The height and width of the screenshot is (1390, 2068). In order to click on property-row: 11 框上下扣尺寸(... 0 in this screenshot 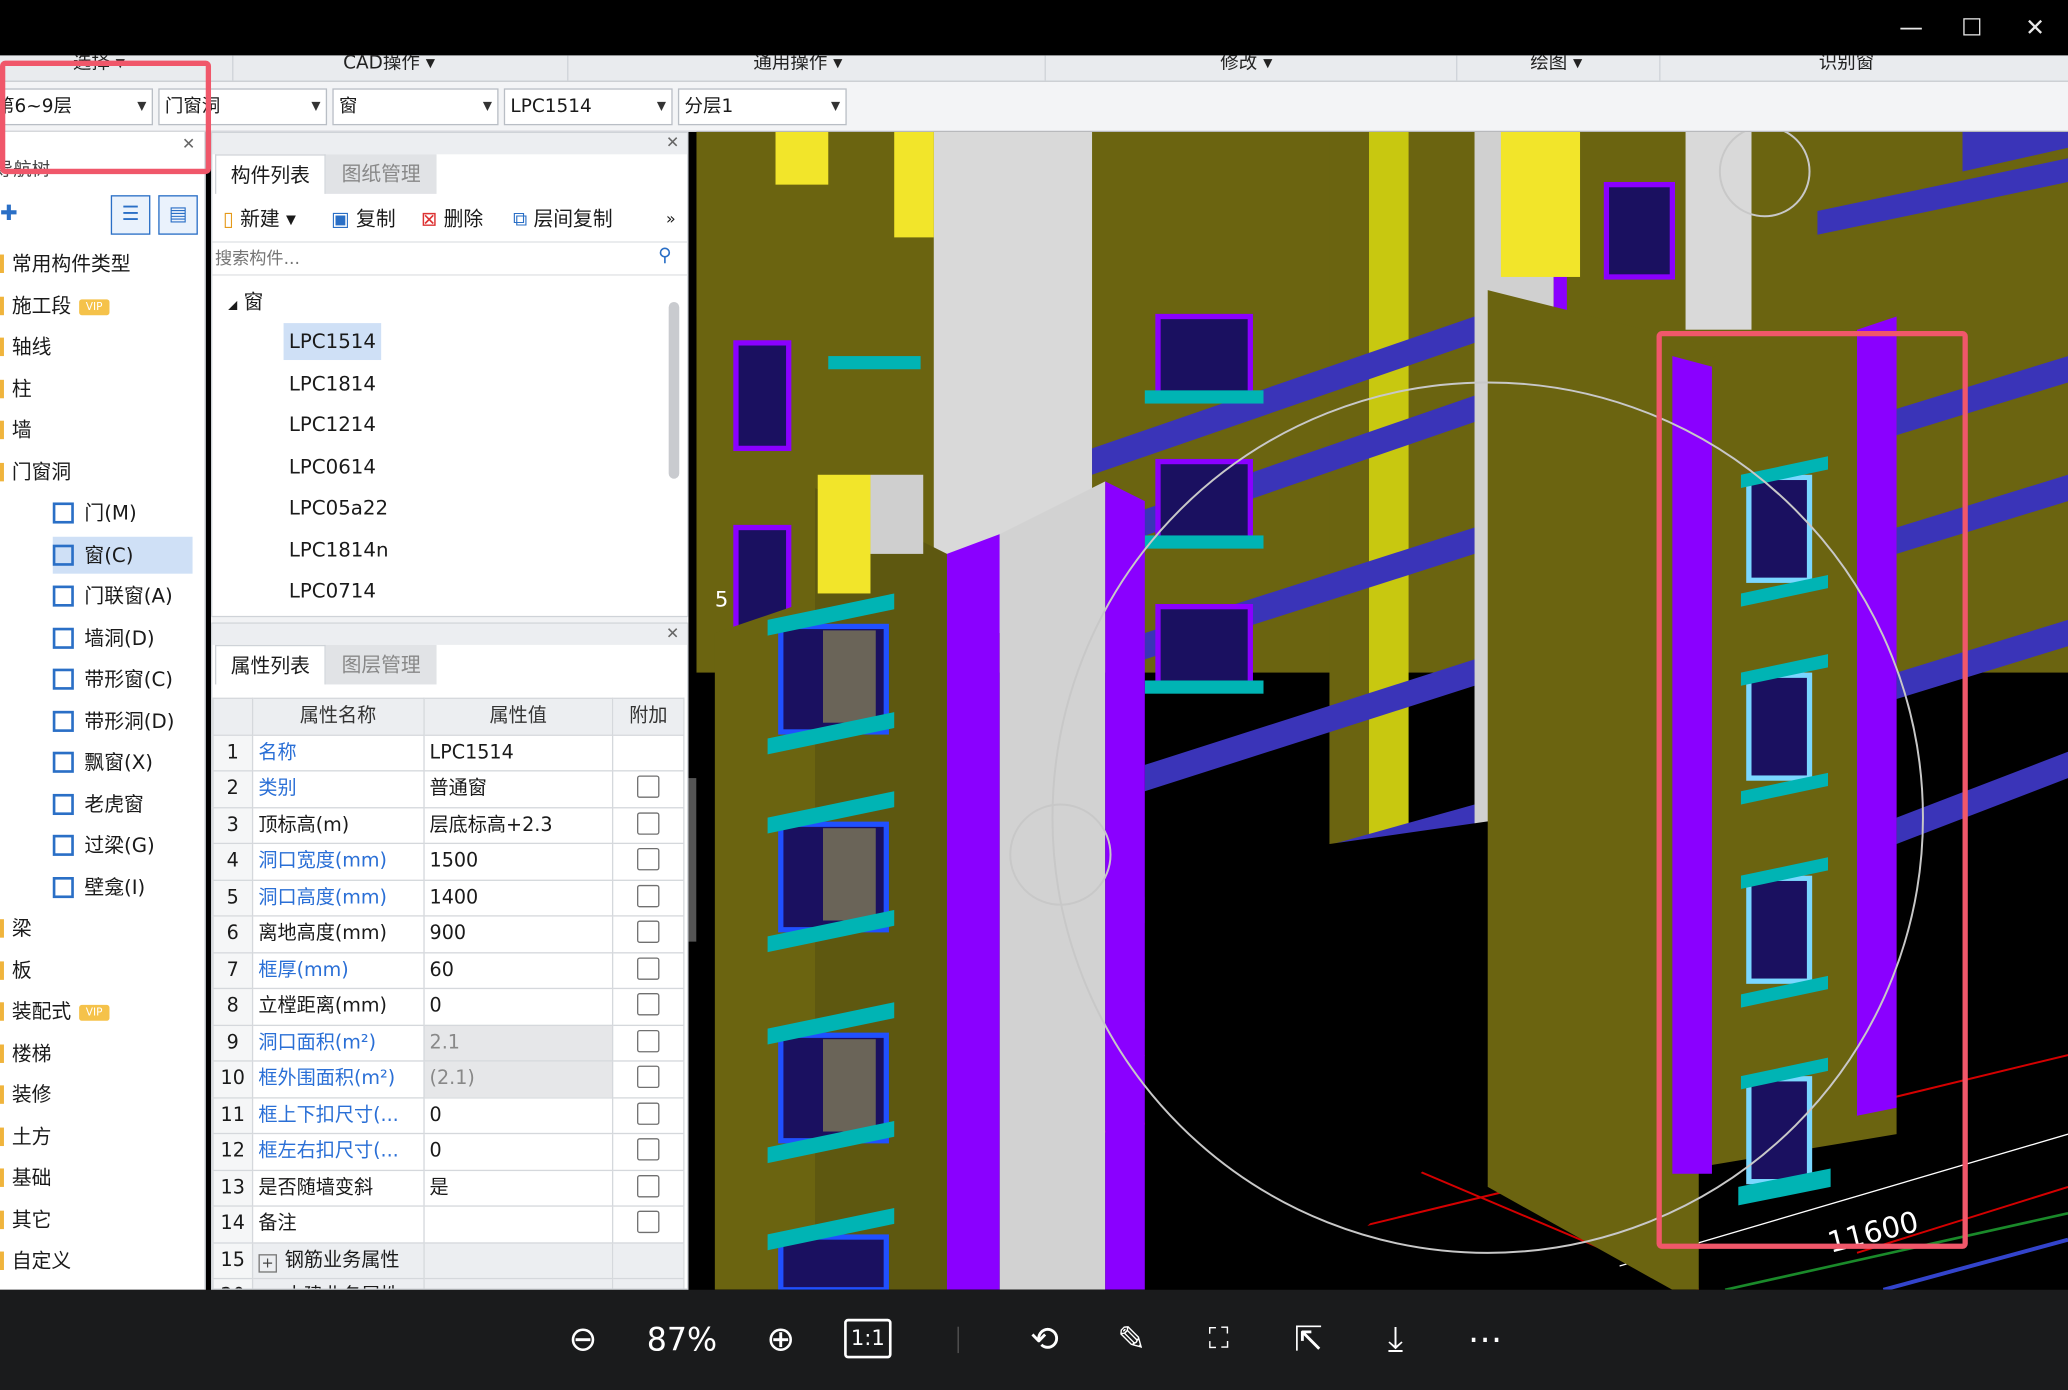, I will do `click(448, 1115)`.